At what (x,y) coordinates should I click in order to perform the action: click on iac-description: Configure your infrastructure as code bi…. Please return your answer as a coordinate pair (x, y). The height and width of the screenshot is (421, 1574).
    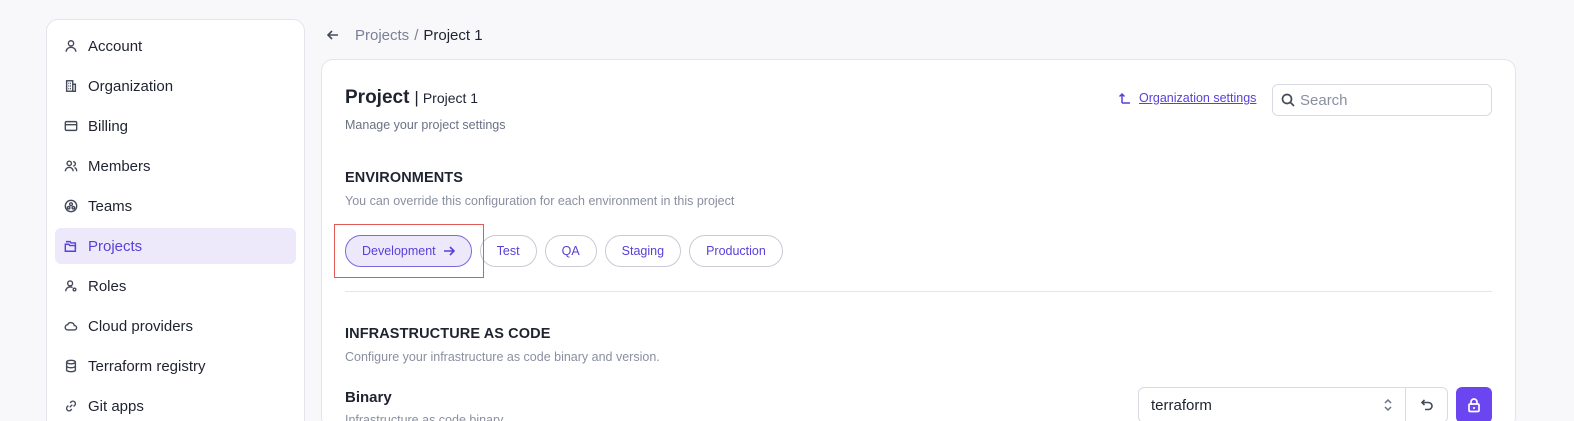
    Looking at the image, I should click on (502, 357).